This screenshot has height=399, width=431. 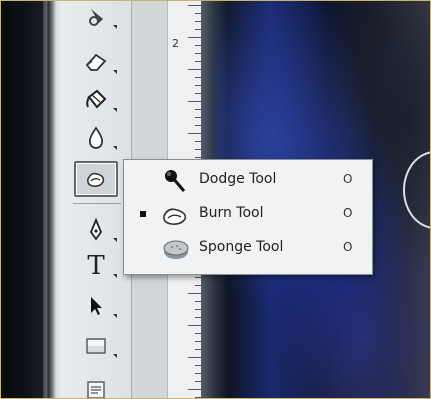 What do you see at coordinates (96, 389) in the screenshot?
I see `notes-icon` at bounding box center [96, 389].